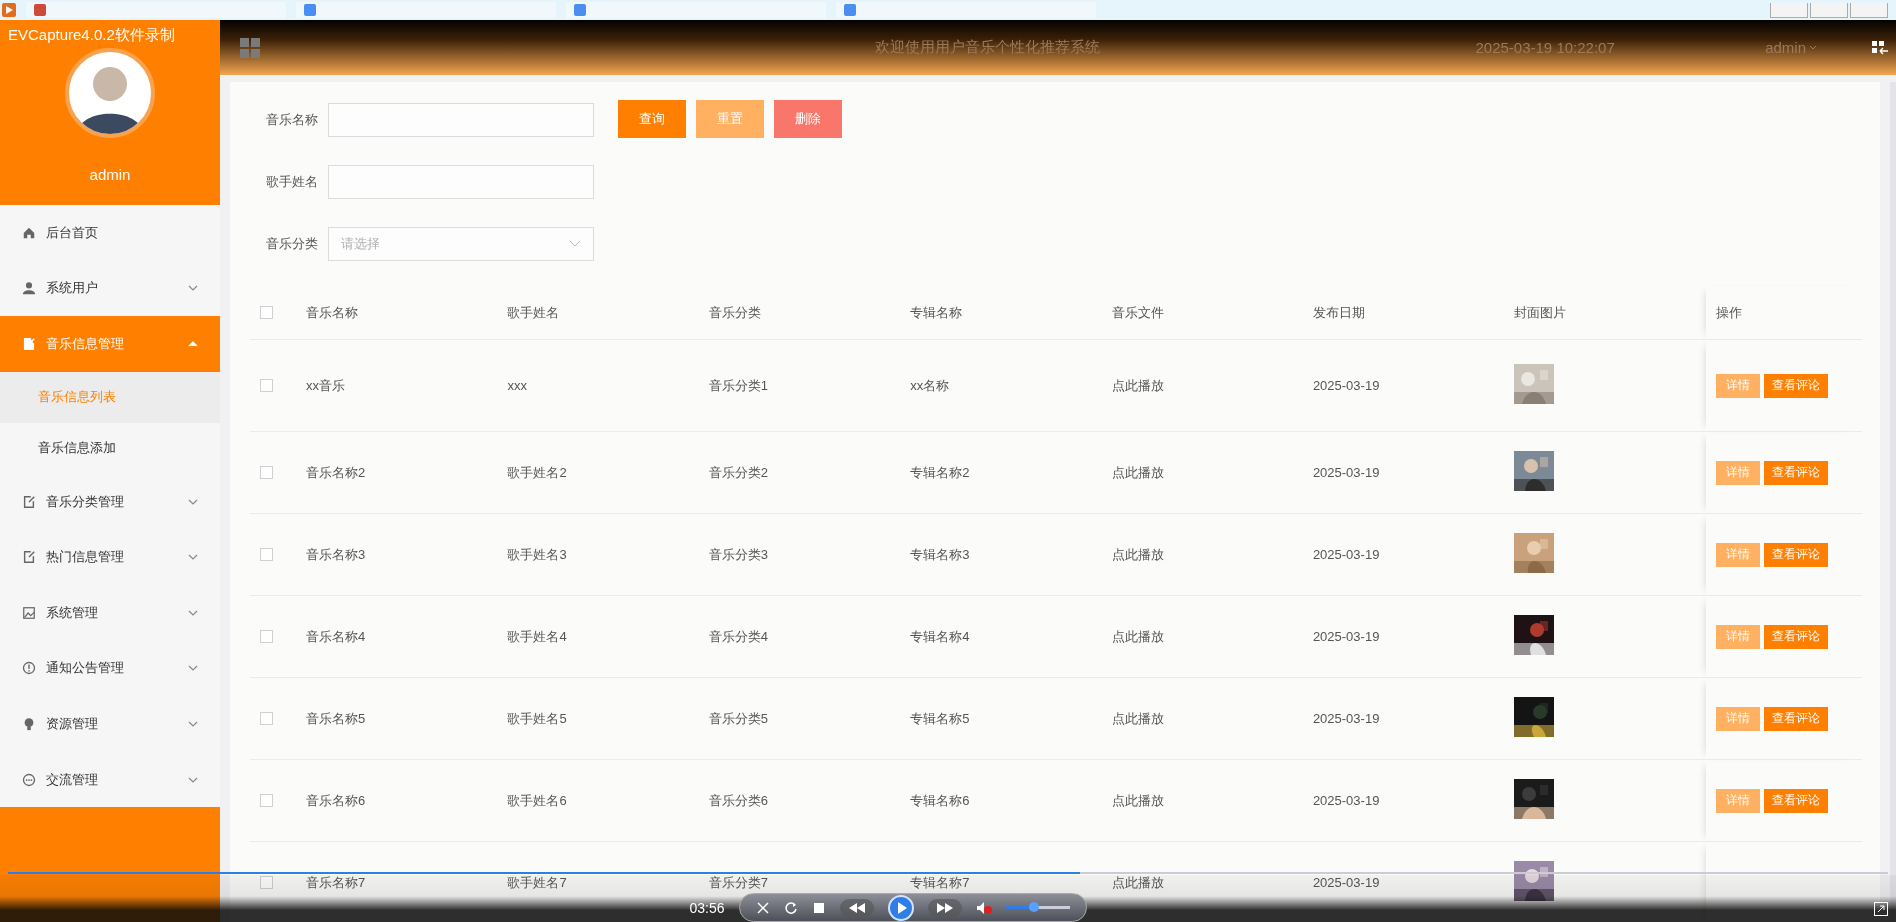 This screenshot has height=922, width=1896. I want to click on table-cell: 歌手姓名6, so click(537, 800).